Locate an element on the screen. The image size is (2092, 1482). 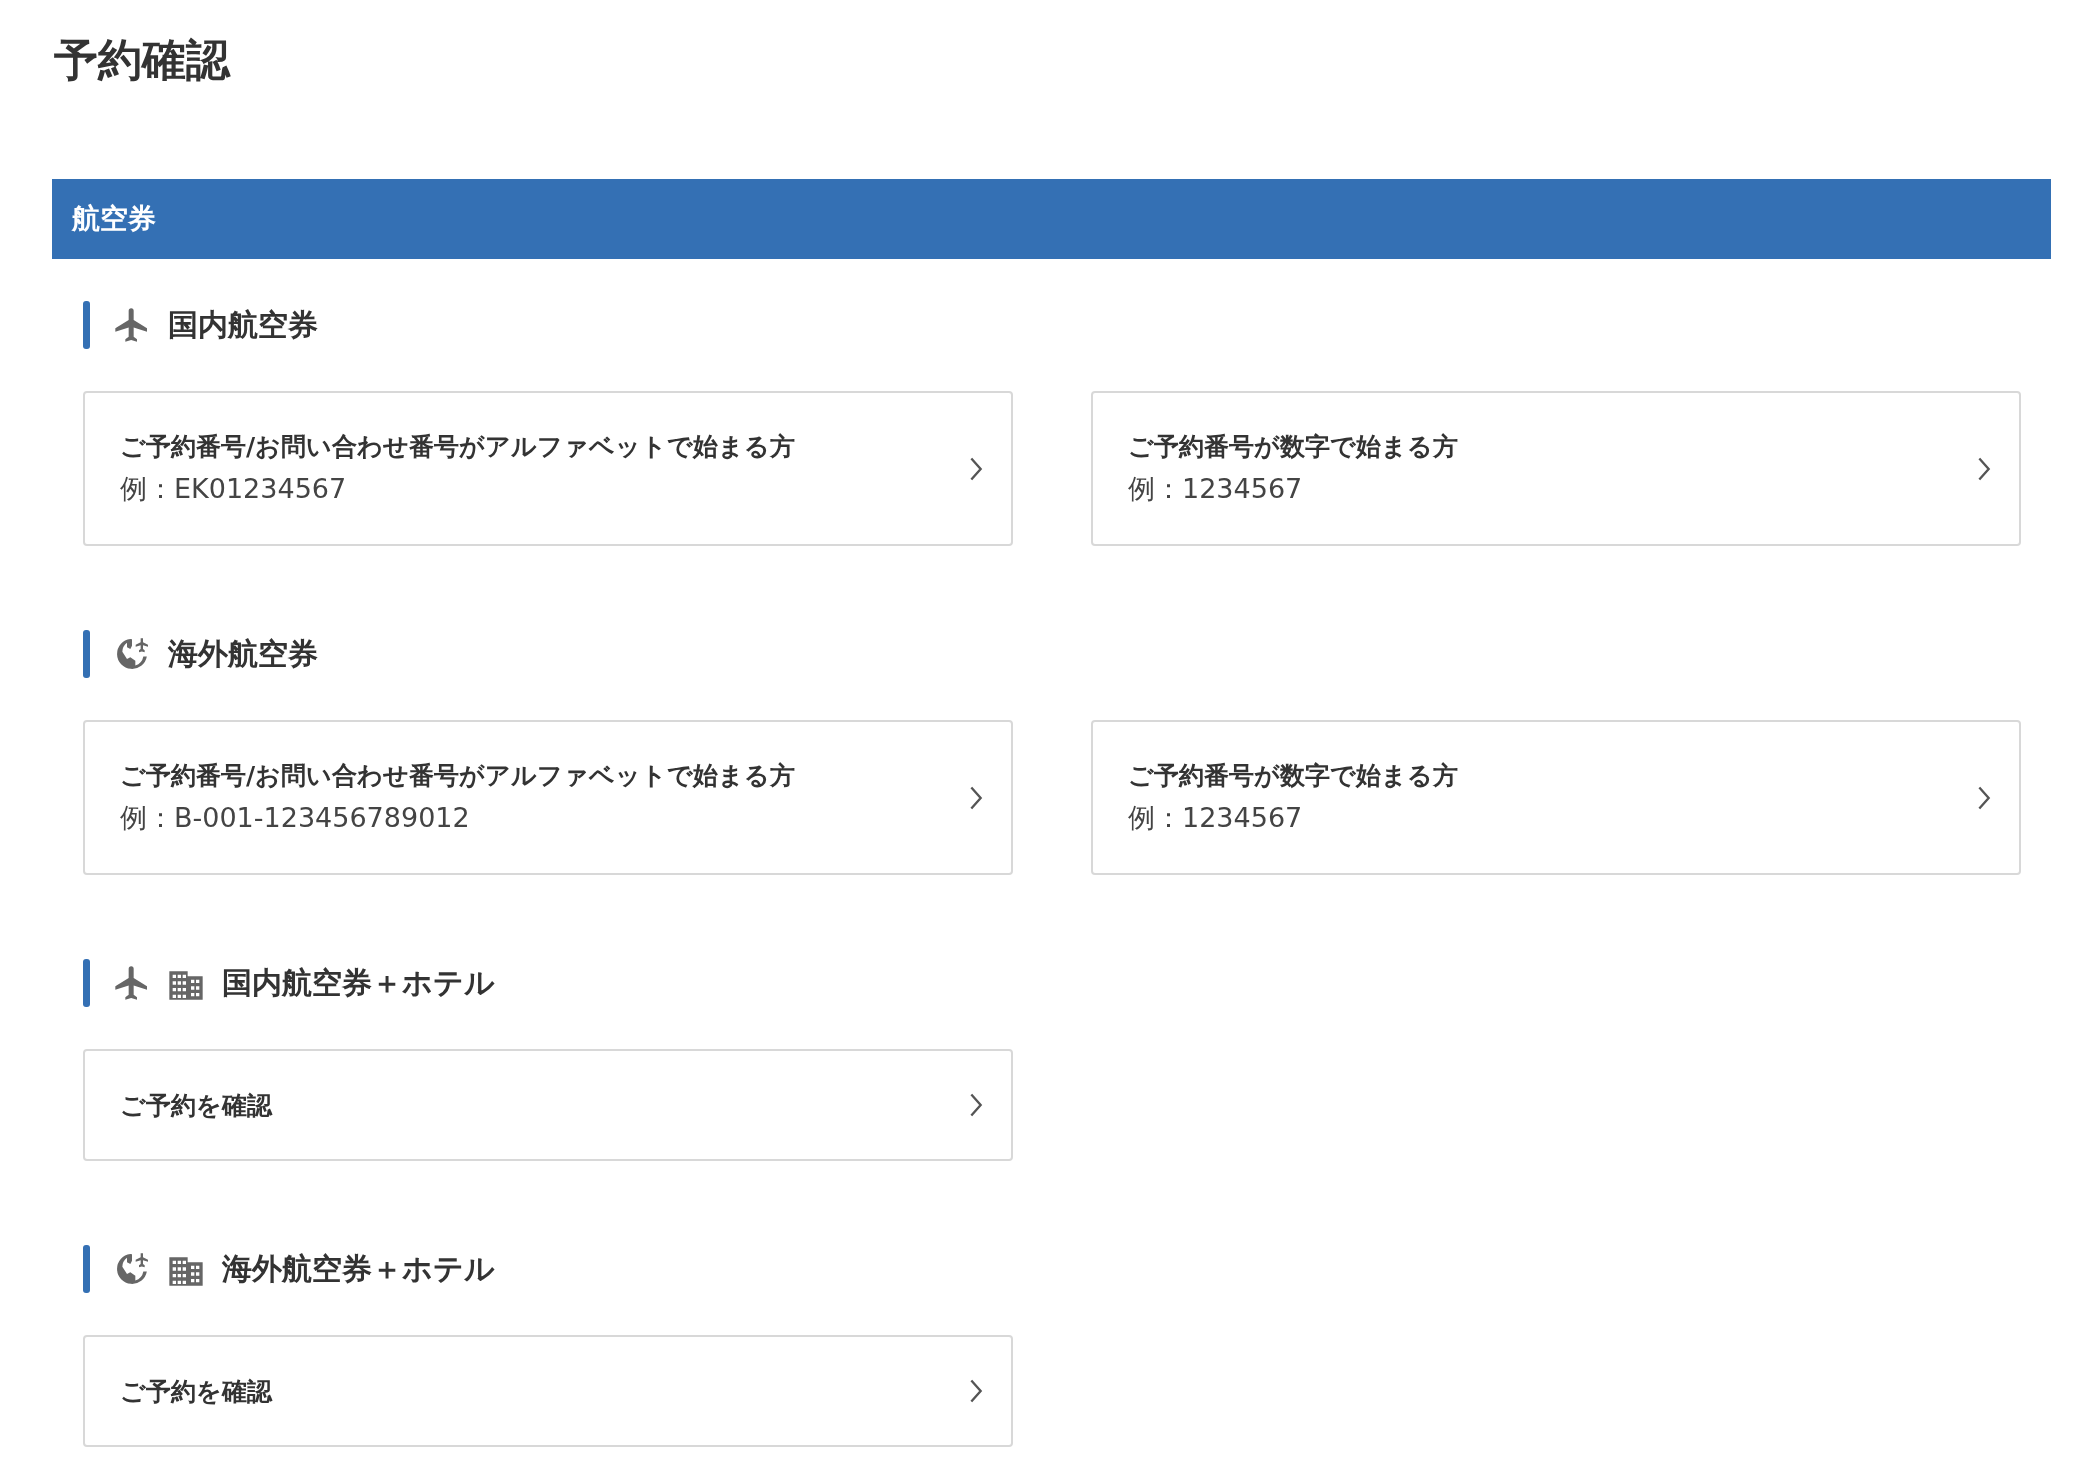
reservation-link-card: ご予約番号/お問い合わせ番号がアルファベットで始まる方 例：EK01234567 is located at coordinates (548, 468).